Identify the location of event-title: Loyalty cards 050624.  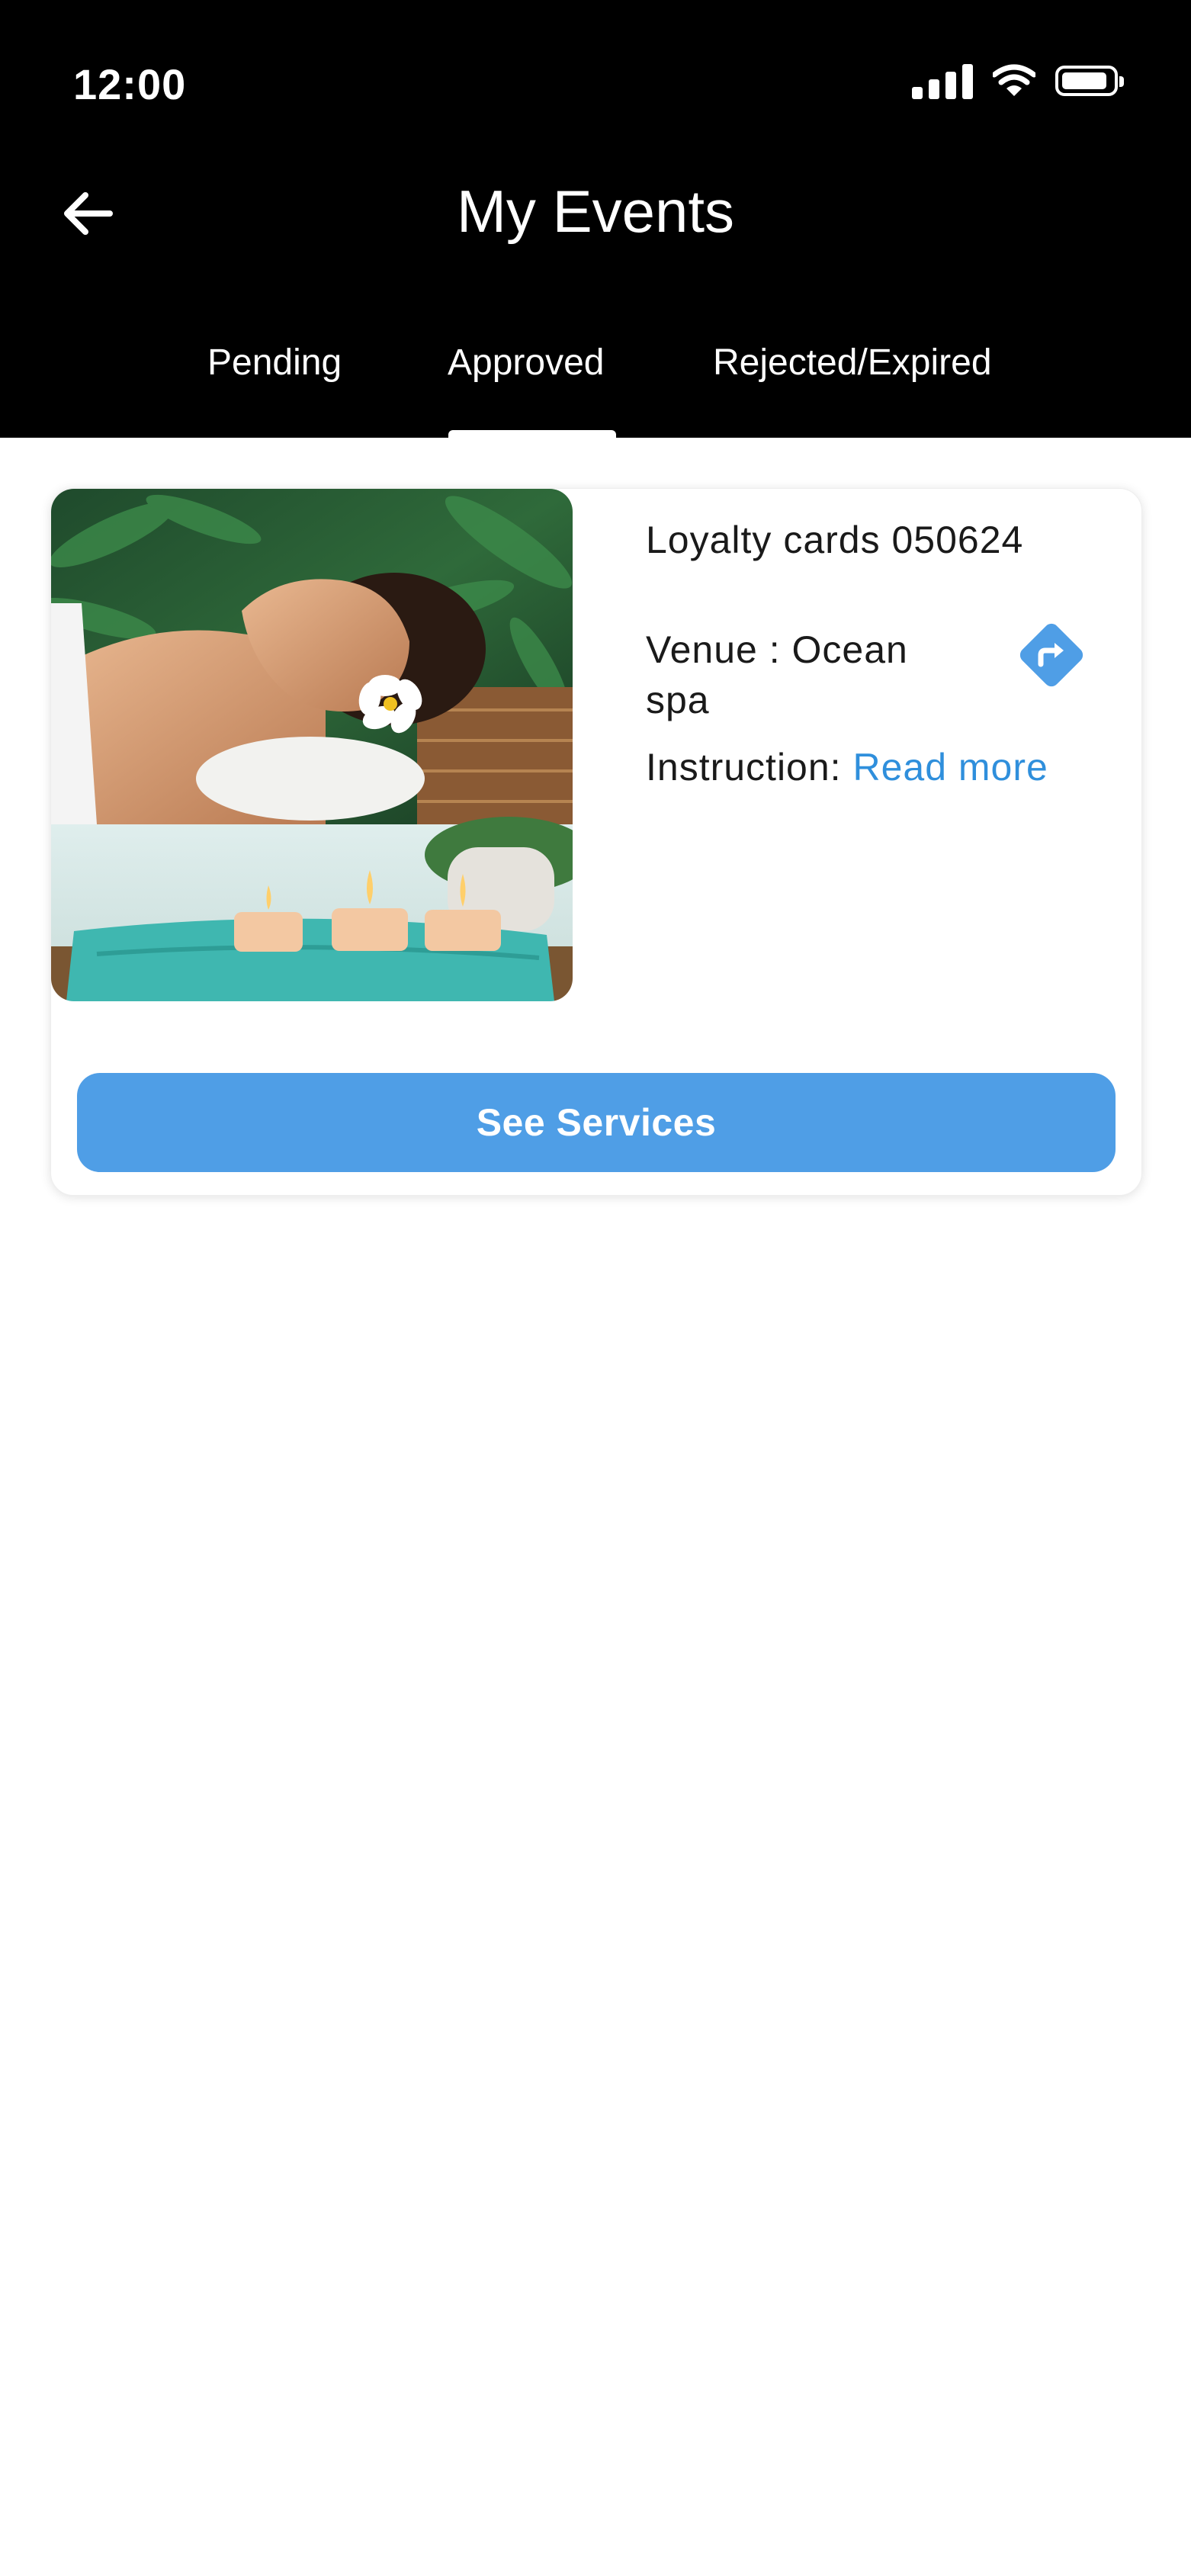
(835, 540).